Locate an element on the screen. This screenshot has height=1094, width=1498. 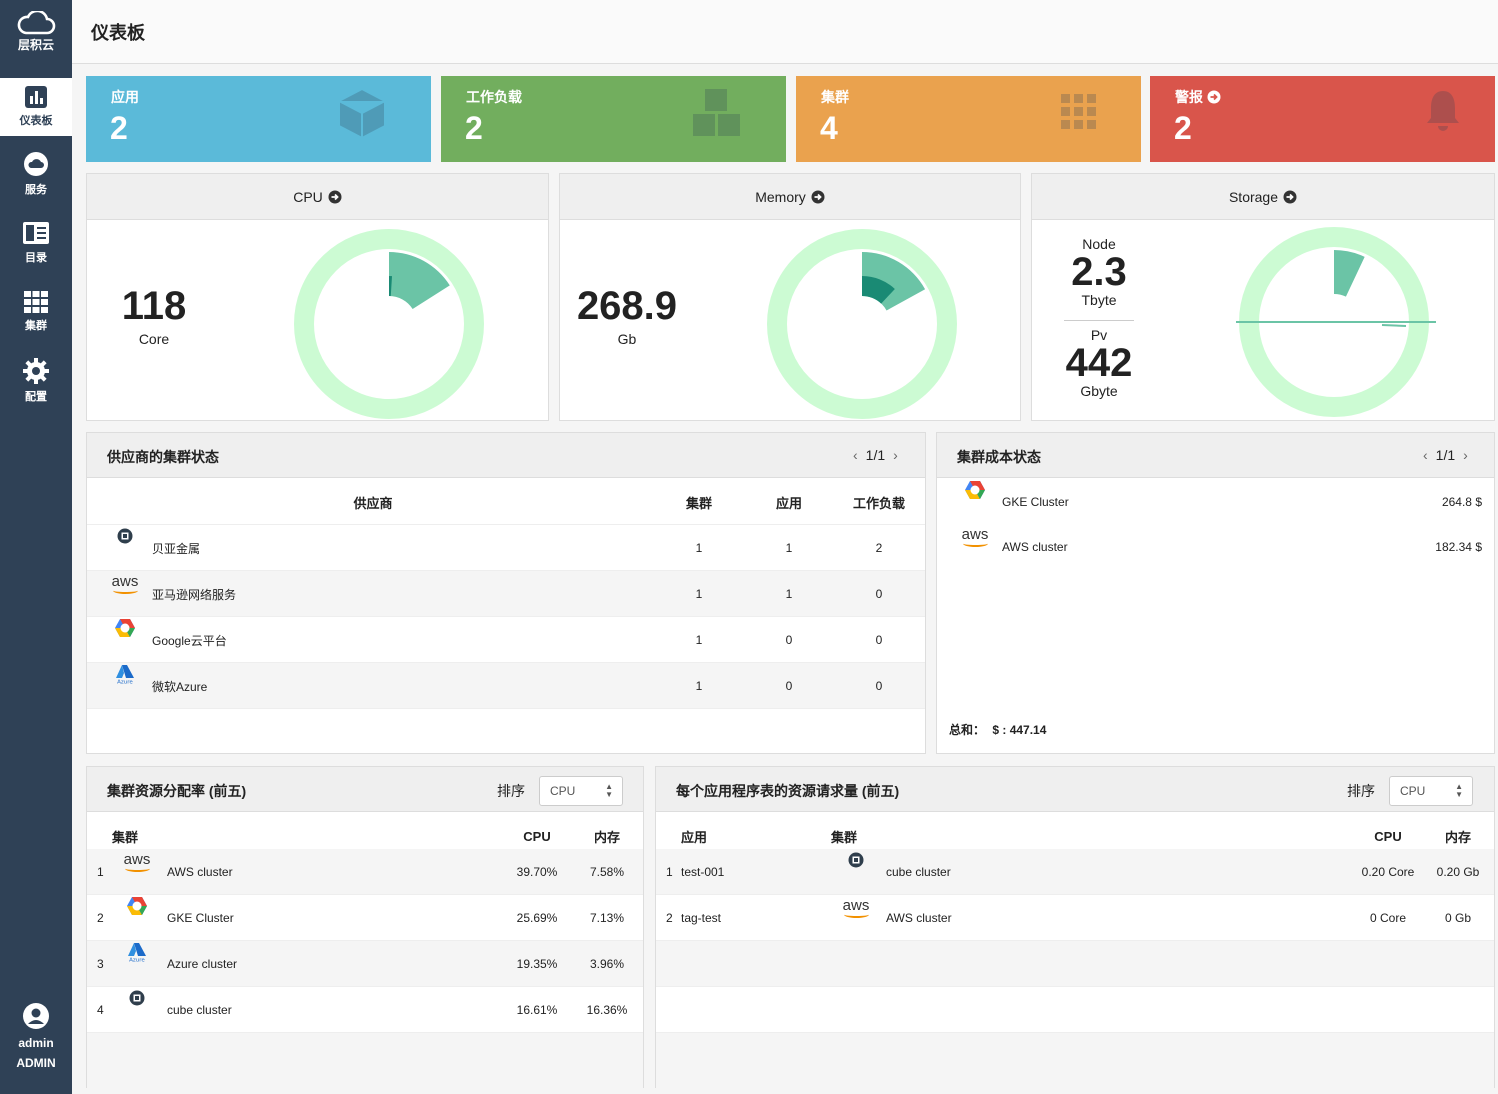
storage-pv: Pv 442 Gbyte is located at coordinates (1099, 363).